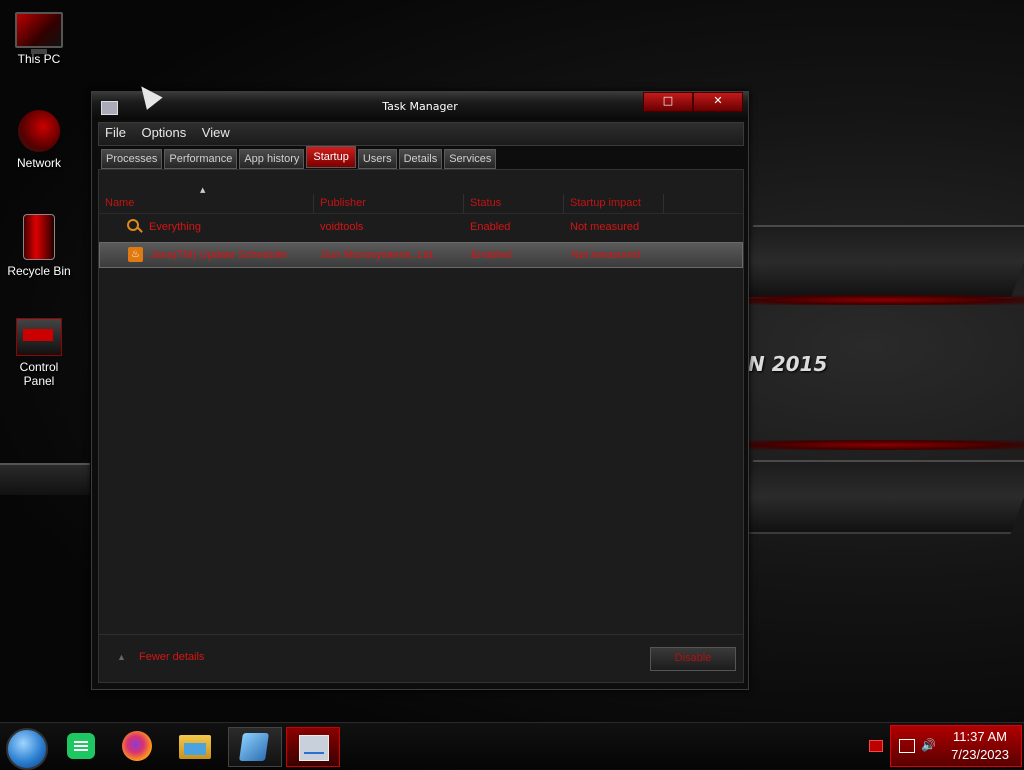 The height and width of the screenshot is (770, 1024). Describe the element at coordinates (980, 754) in the screenshot. I see `clock-date: 7/23/2023` at that location.